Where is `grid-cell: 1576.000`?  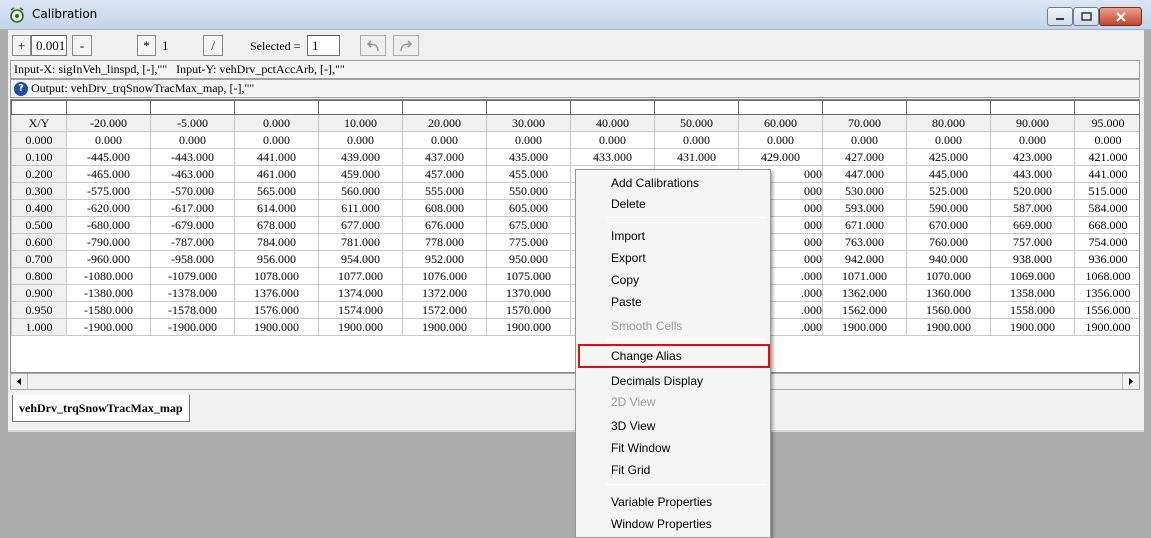
grid-cell: 1576.000 is located at coordinates (276, 310).